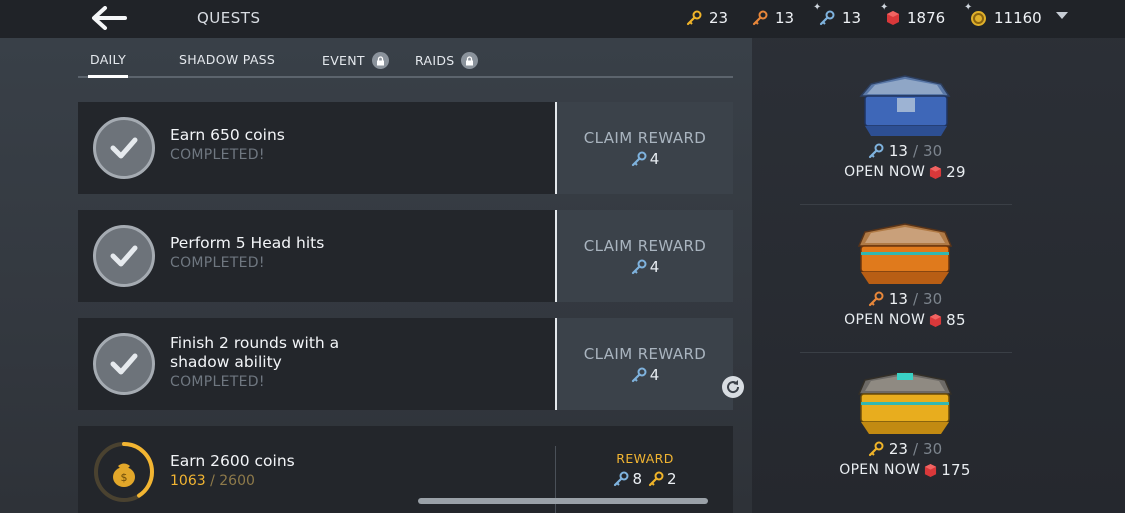  Describe the element at coordinates (898, 449) in the screenshot. I see `chest-key-count: 23` at that location.